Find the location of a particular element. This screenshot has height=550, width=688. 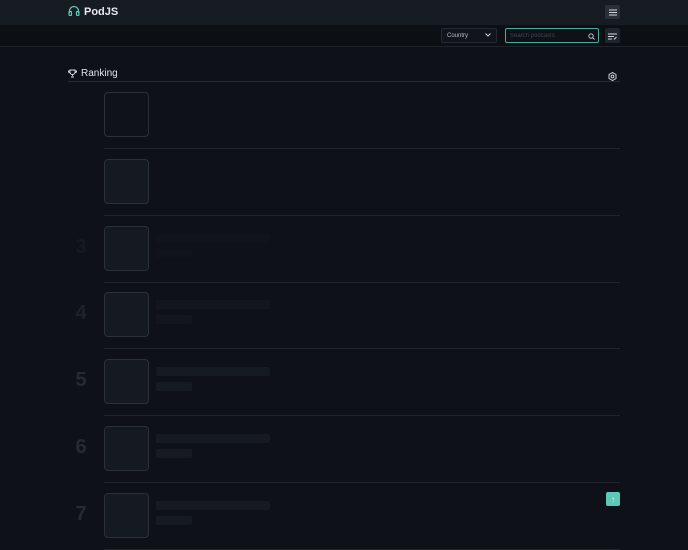

sort-filter-button is located at coordinates (612, 35).